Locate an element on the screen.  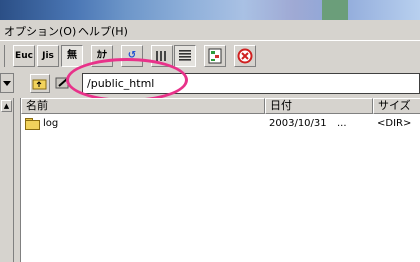
column-header-size: サイズ is located at coordinates (396, 106).